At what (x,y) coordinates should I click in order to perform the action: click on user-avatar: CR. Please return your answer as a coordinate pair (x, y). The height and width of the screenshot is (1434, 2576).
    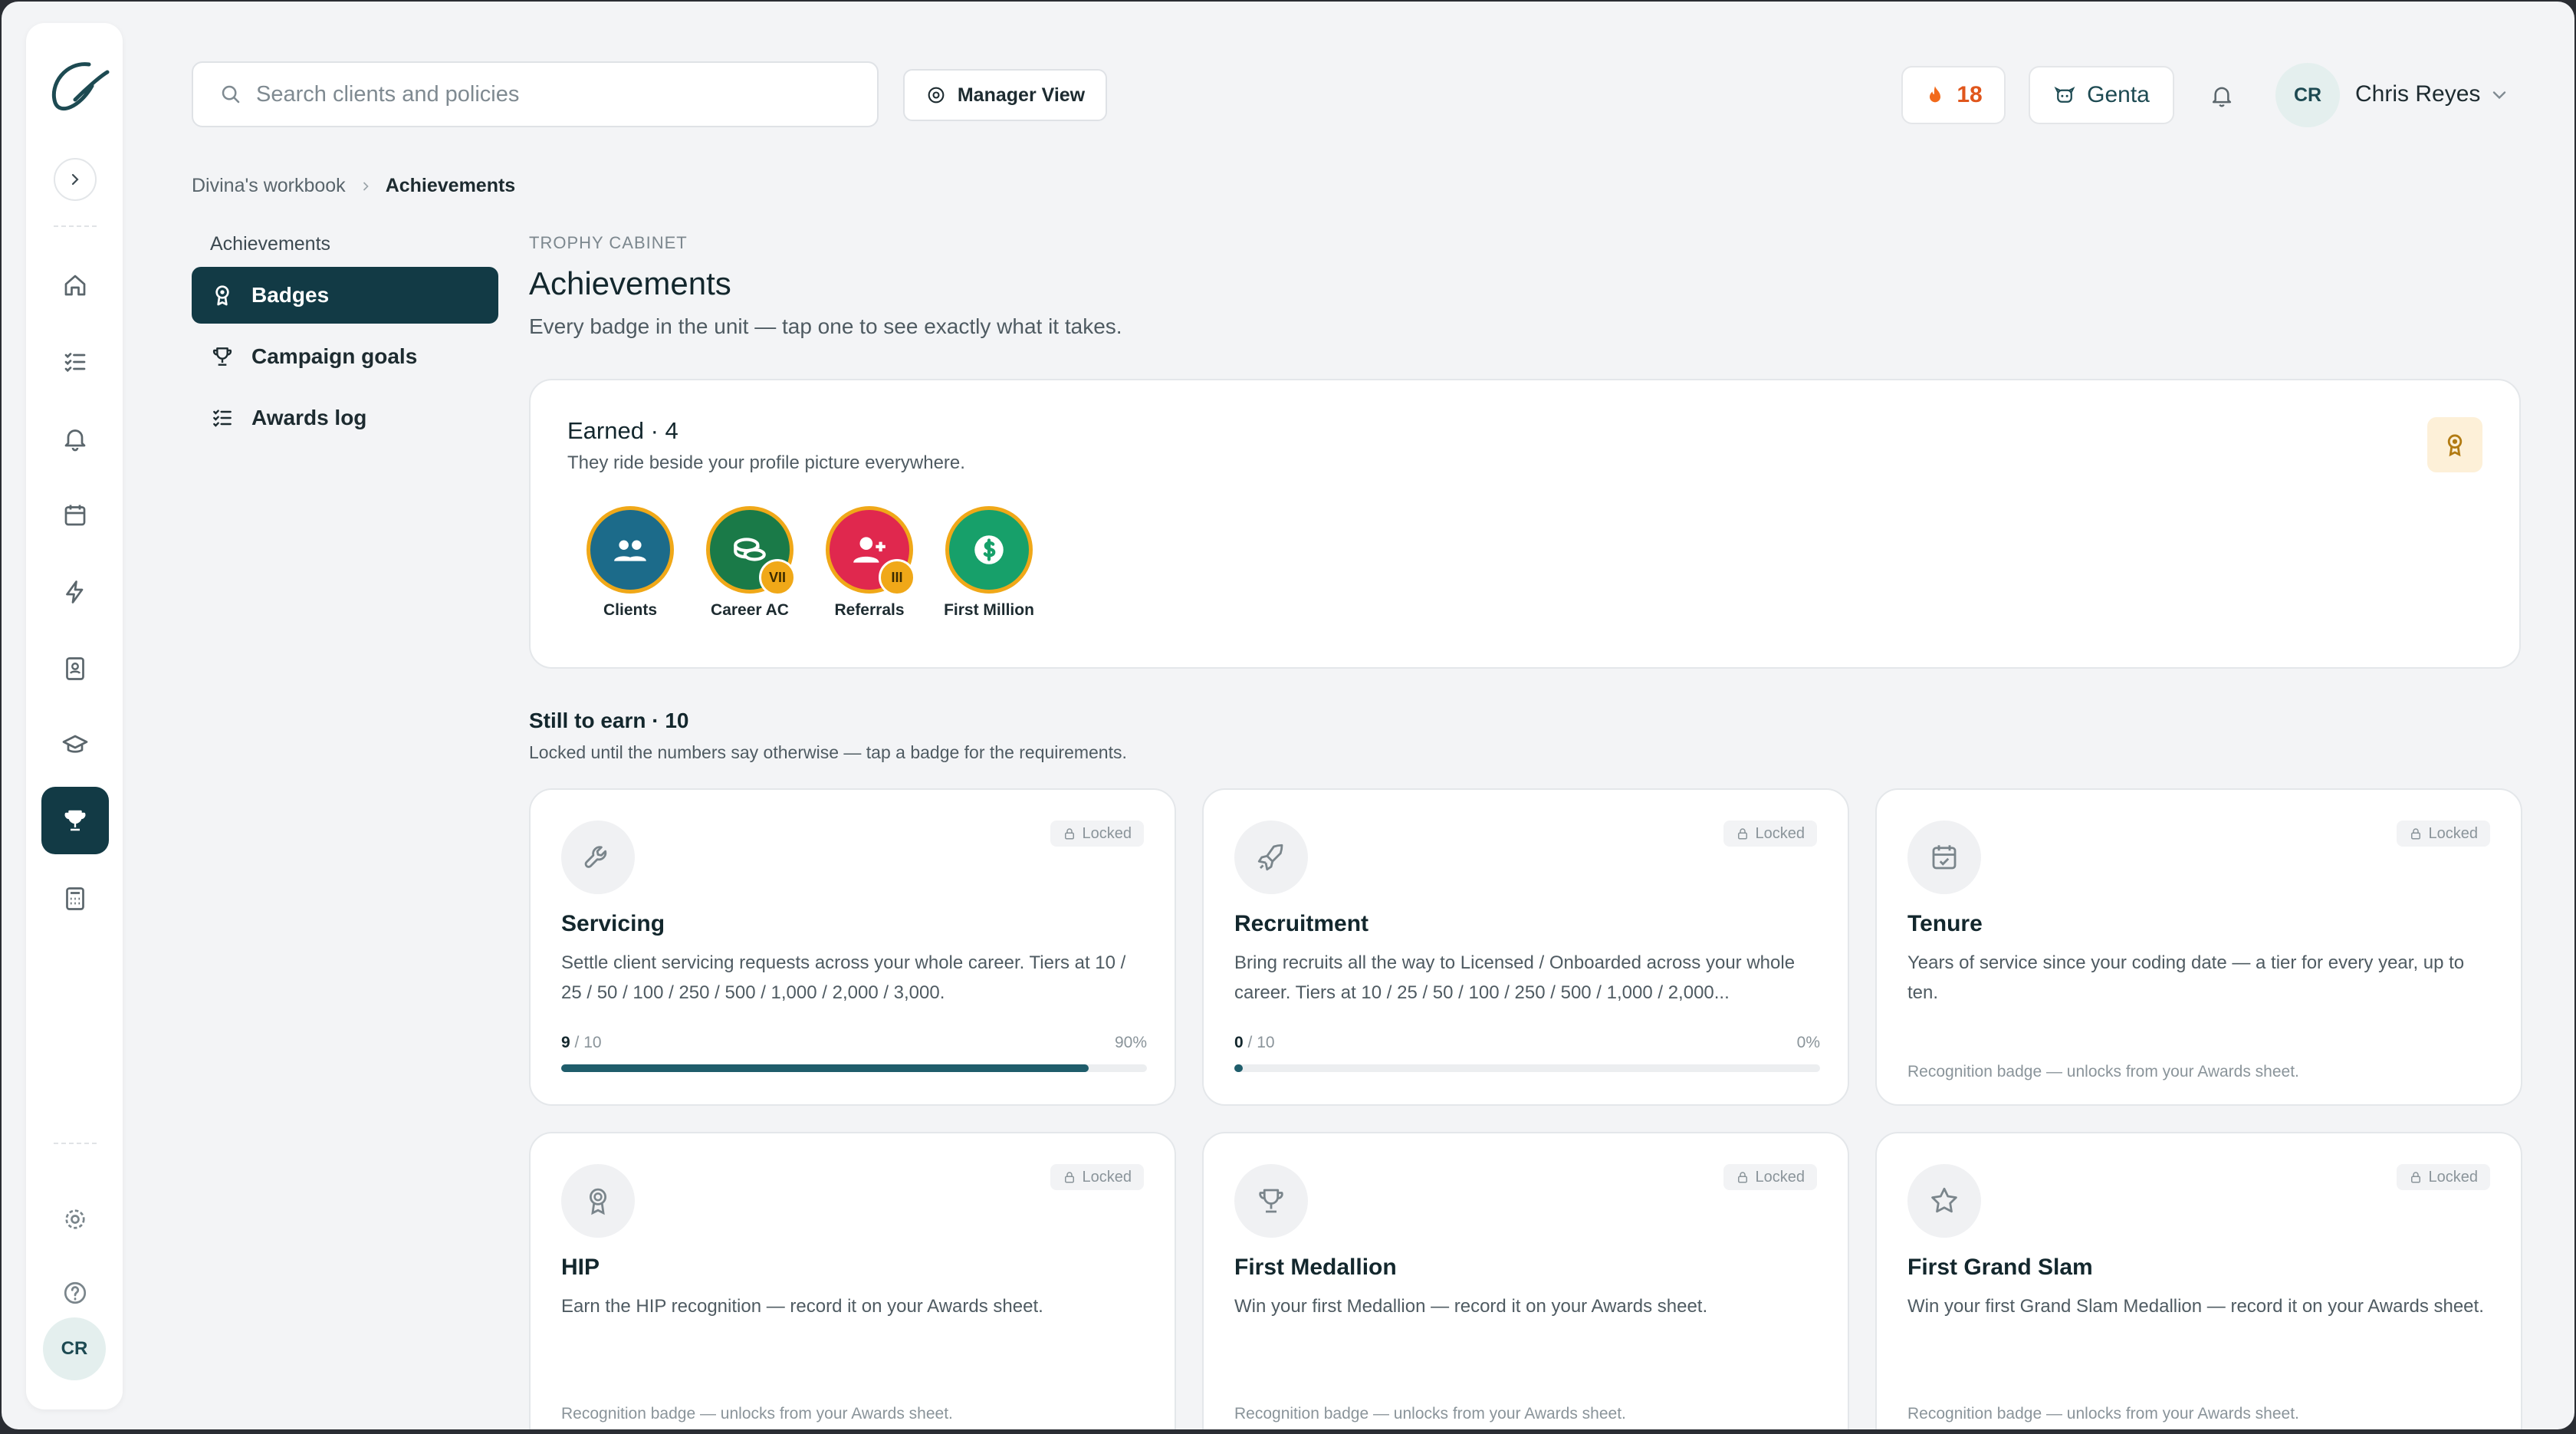
    Looking at the image, I should click on (2307, 95).